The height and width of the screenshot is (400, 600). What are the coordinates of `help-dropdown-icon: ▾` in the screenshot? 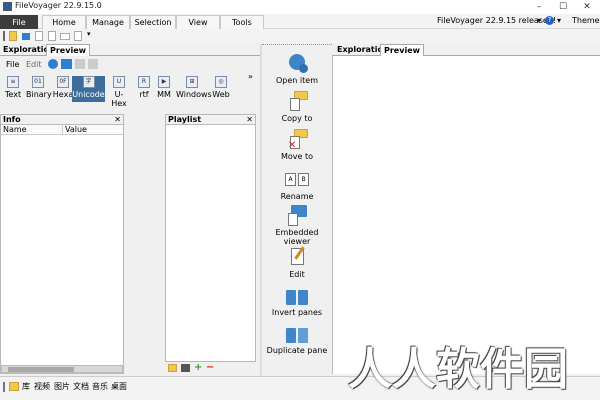 It's located at (559, 20).